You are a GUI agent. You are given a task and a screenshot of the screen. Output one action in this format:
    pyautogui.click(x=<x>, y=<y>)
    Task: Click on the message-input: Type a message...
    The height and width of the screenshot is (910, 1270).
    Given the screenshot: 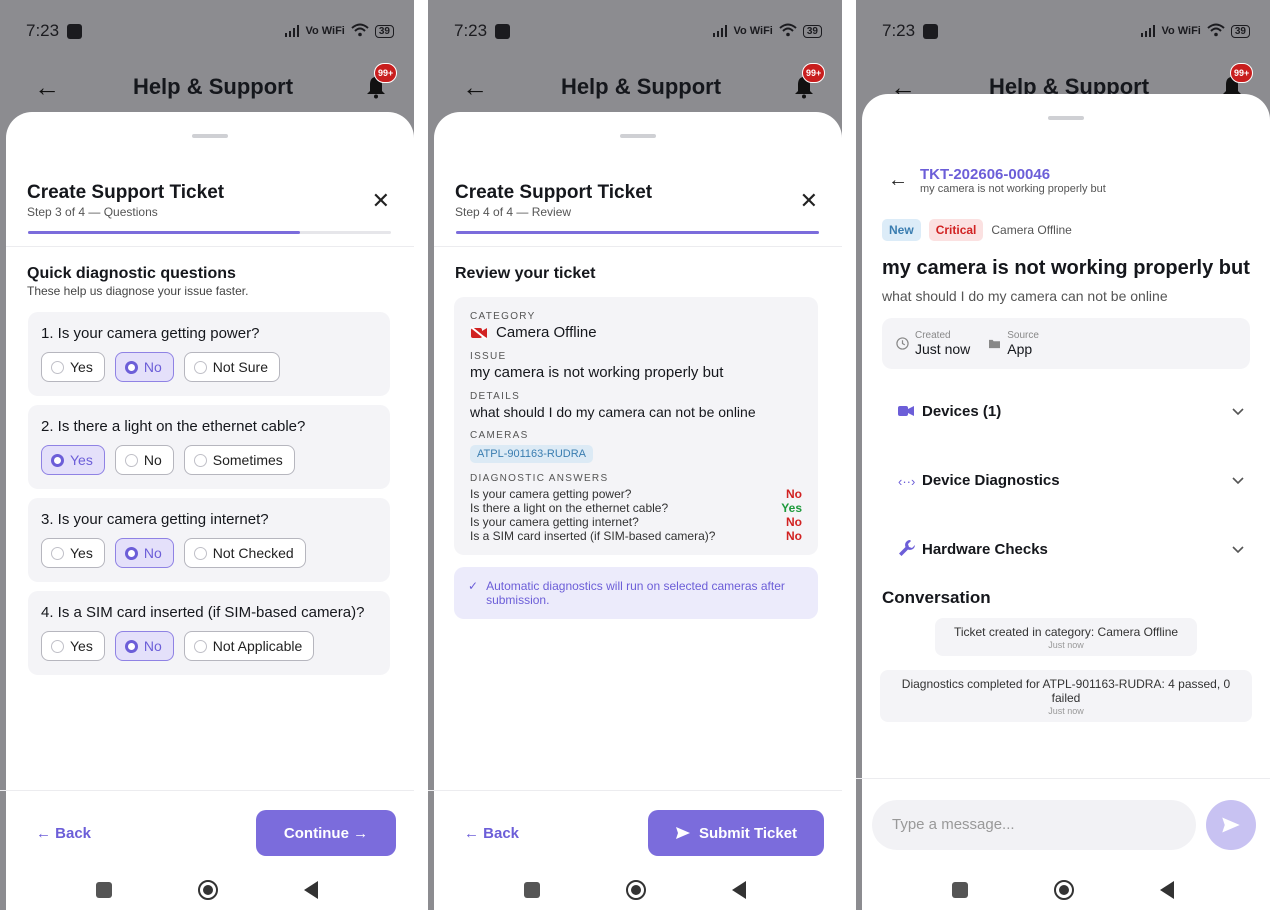 What is the action you would take?
    pyautogui.click(x=1034, y=824)
    